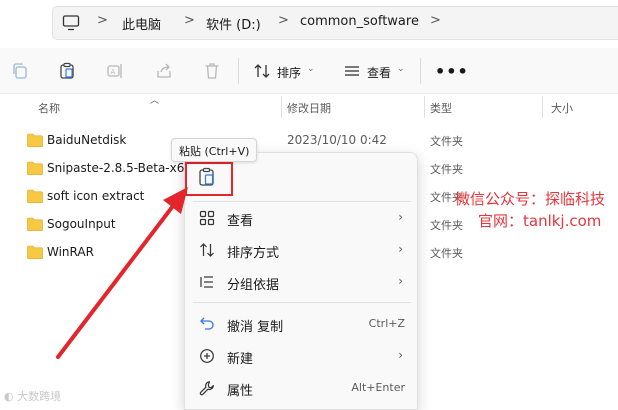  I want to click on column-date: 修改日期, so click(309, 108).